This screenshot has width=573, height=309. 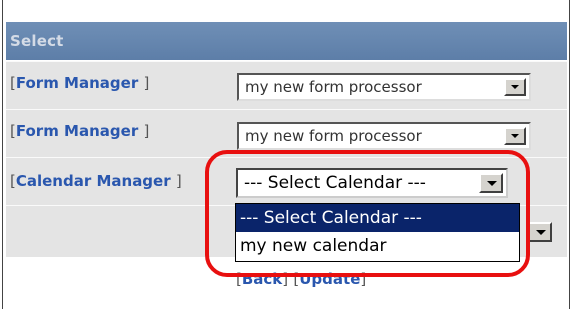 I want to click on calendar-manager-link: Calendar Manager, so click(x=93, y=181).